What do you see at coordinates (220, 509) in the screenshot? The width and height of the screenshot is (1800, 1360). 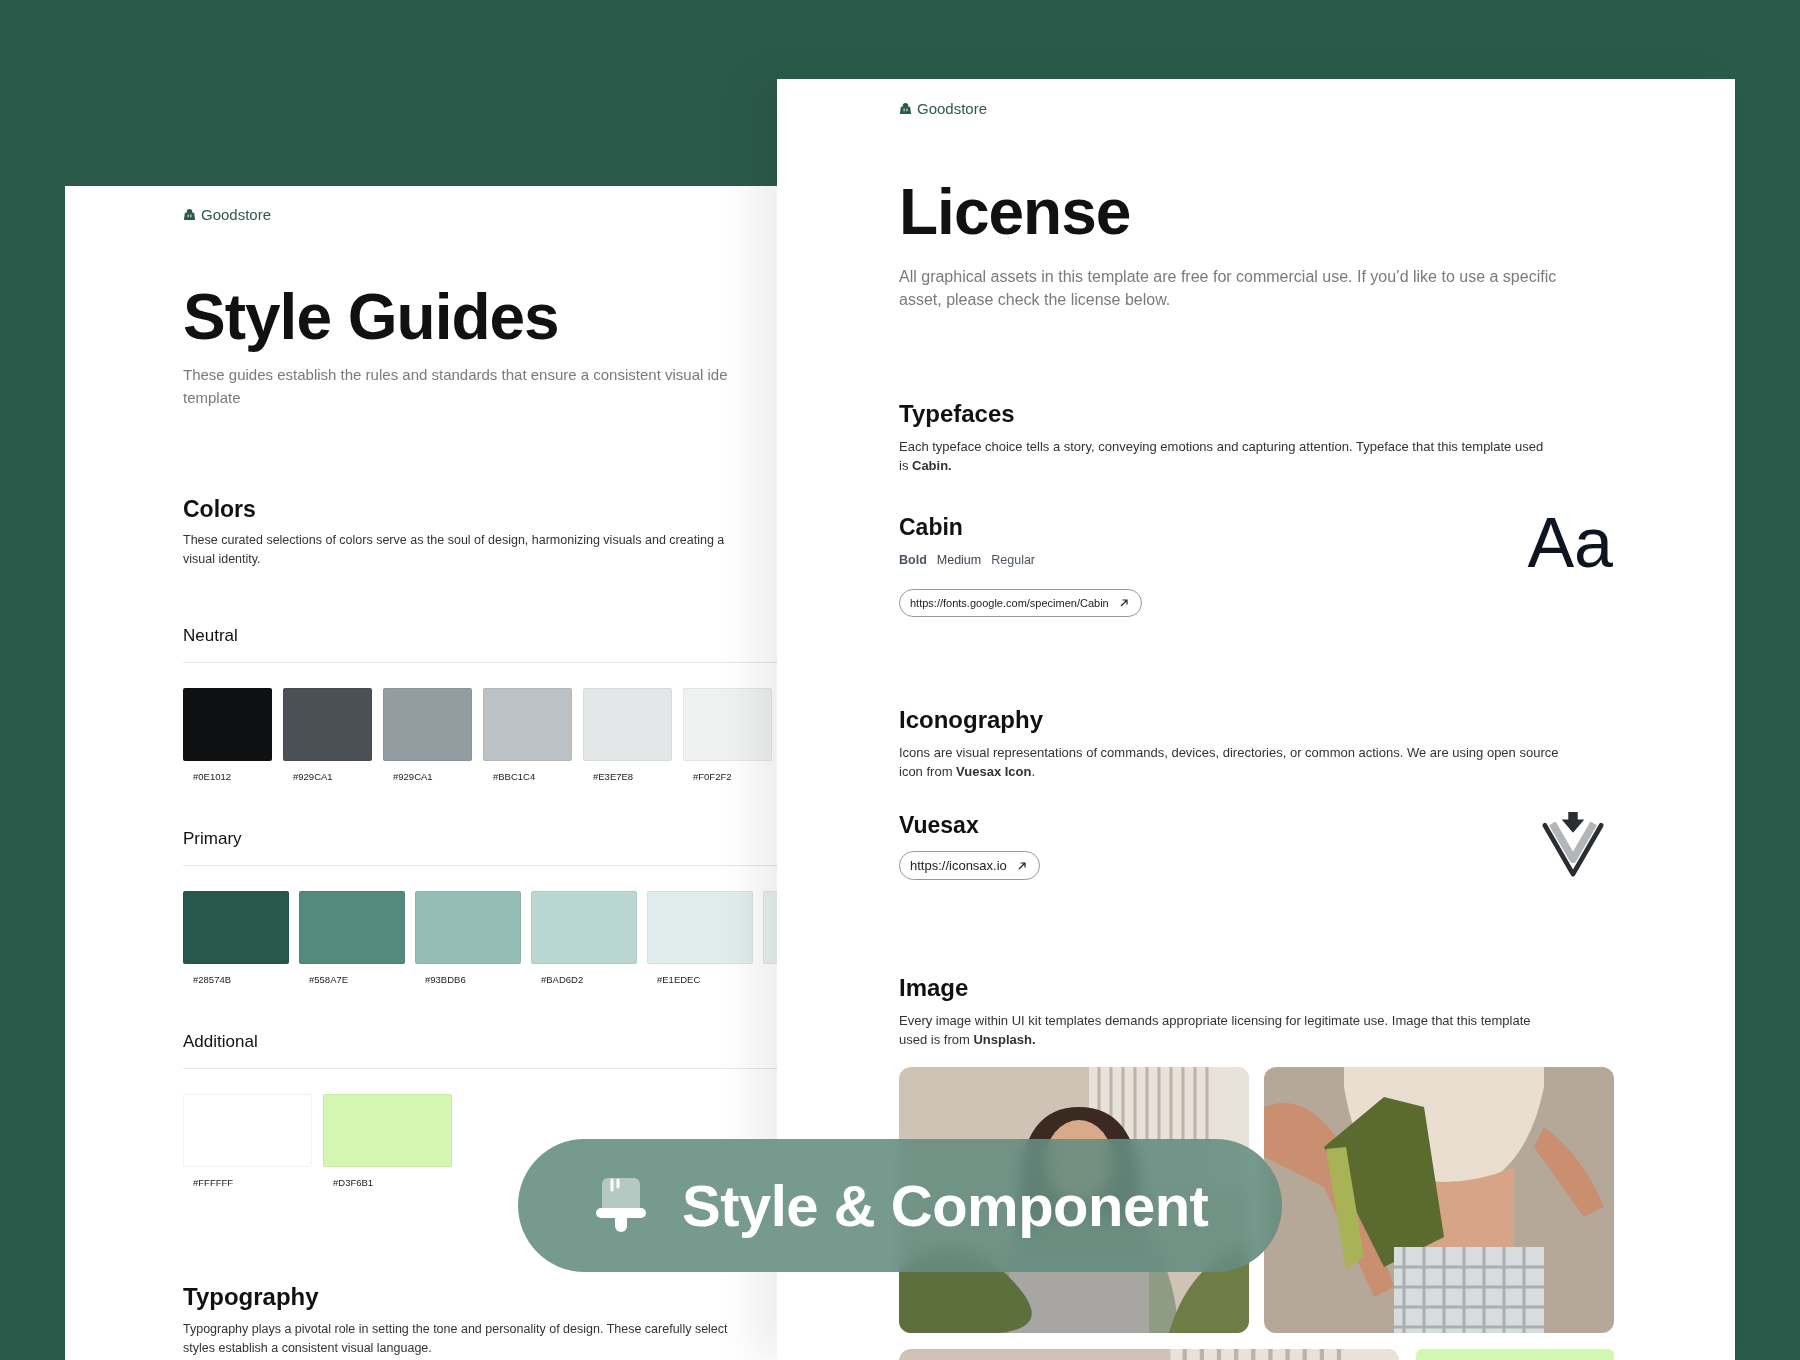 I see `section-heading: Colors` at bounding box center [220, 509].